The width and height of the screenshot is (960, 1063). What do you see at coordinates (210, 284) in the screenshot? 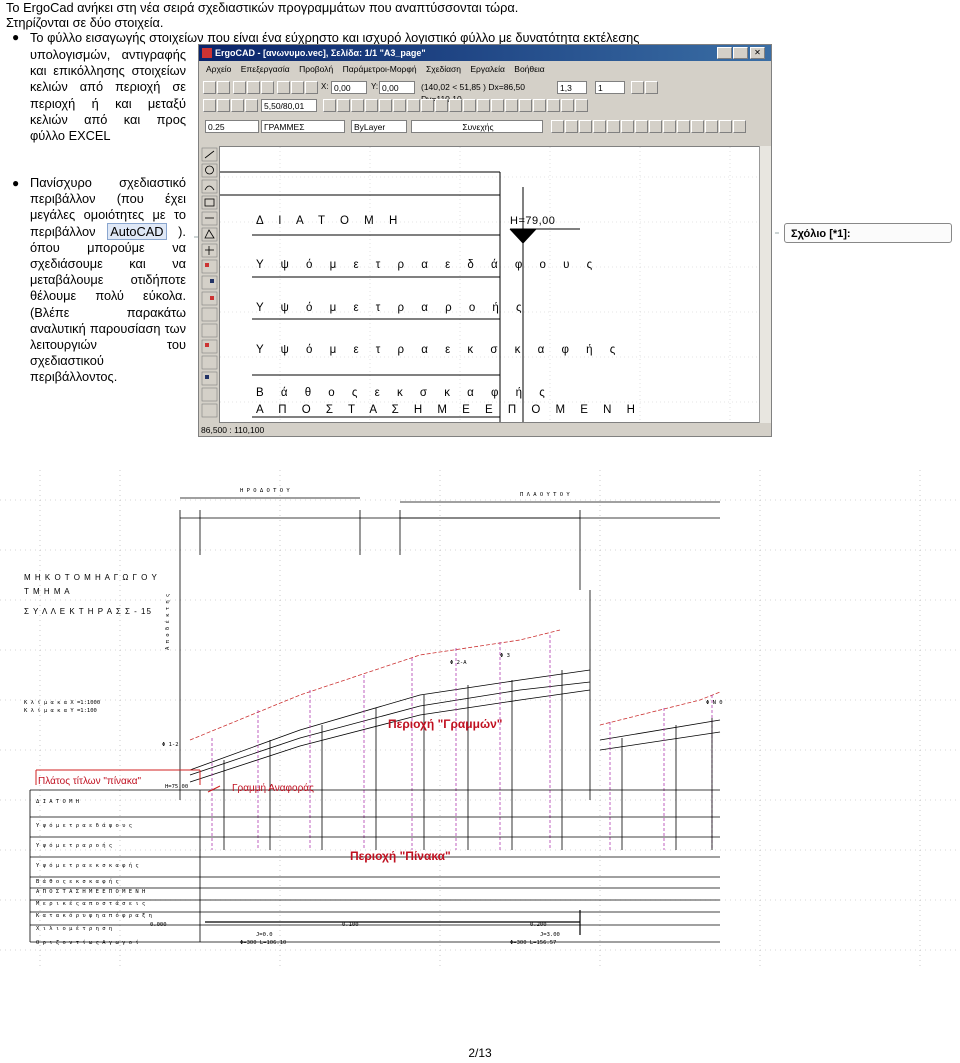
I see `draw-tools-icons` at bounding box center [210, 284].